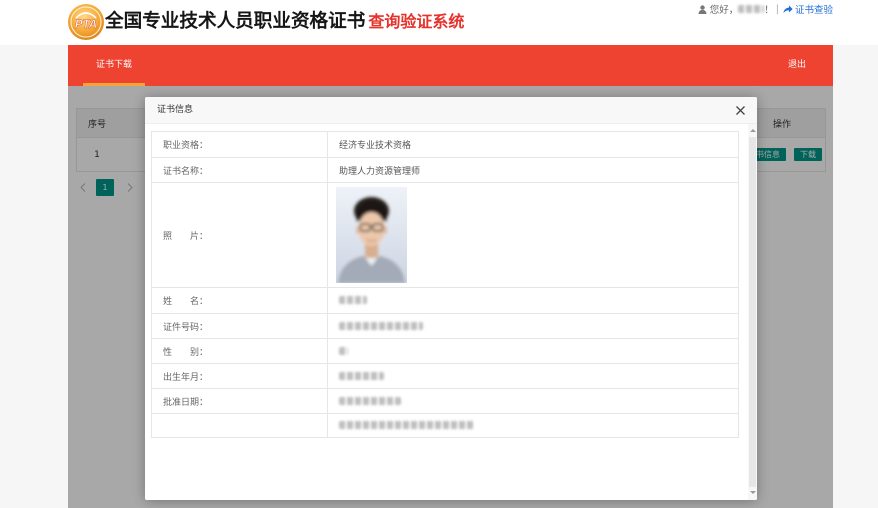 Image resolution: width=878 pixels, height=508 pixels. I want to click on redacted-extra-info, so click(407, 425).